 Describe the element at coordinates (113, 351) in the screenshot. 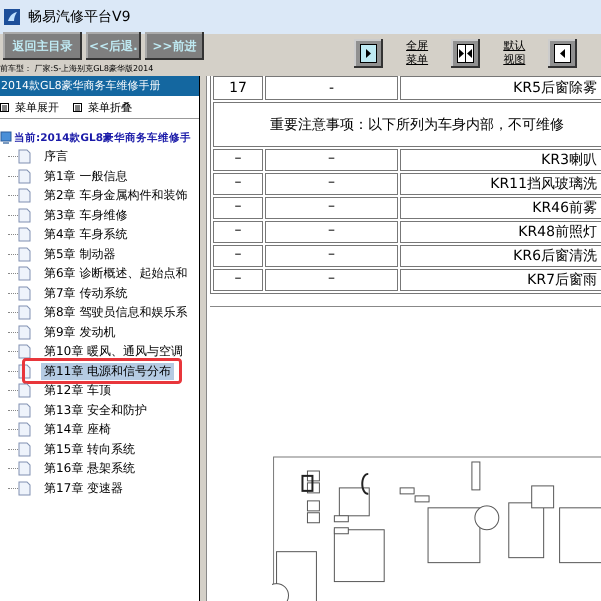

I see `tree-item: 第10章 暖风、通风与空调` at that location.